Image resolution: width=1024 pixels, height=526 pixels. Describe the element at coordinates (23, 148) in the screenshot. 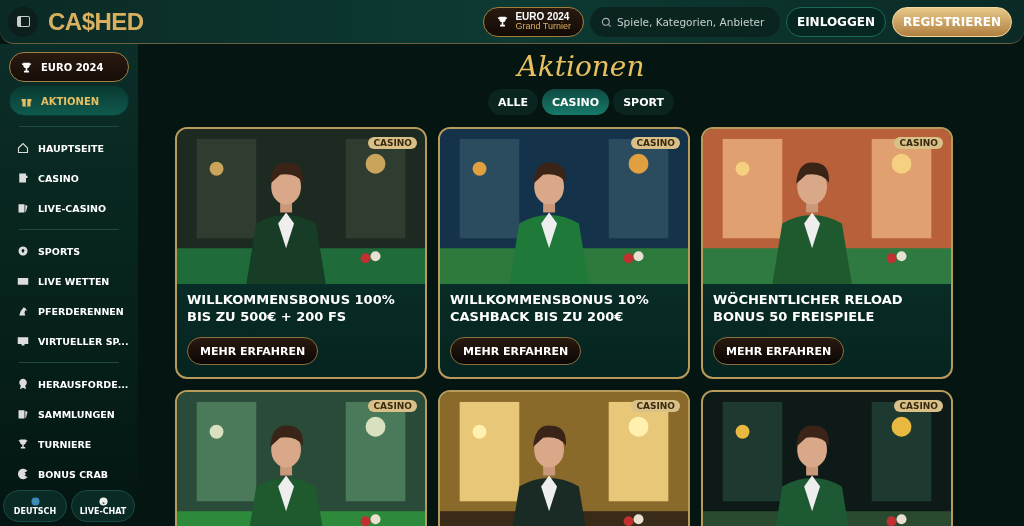

I see `house-icon` at that location.